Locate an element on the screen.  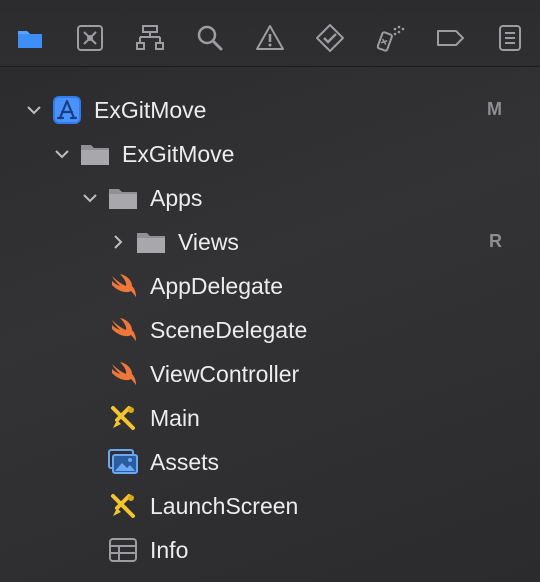
tree-row-group: ExGitMove is located at coordinates (270, 154).